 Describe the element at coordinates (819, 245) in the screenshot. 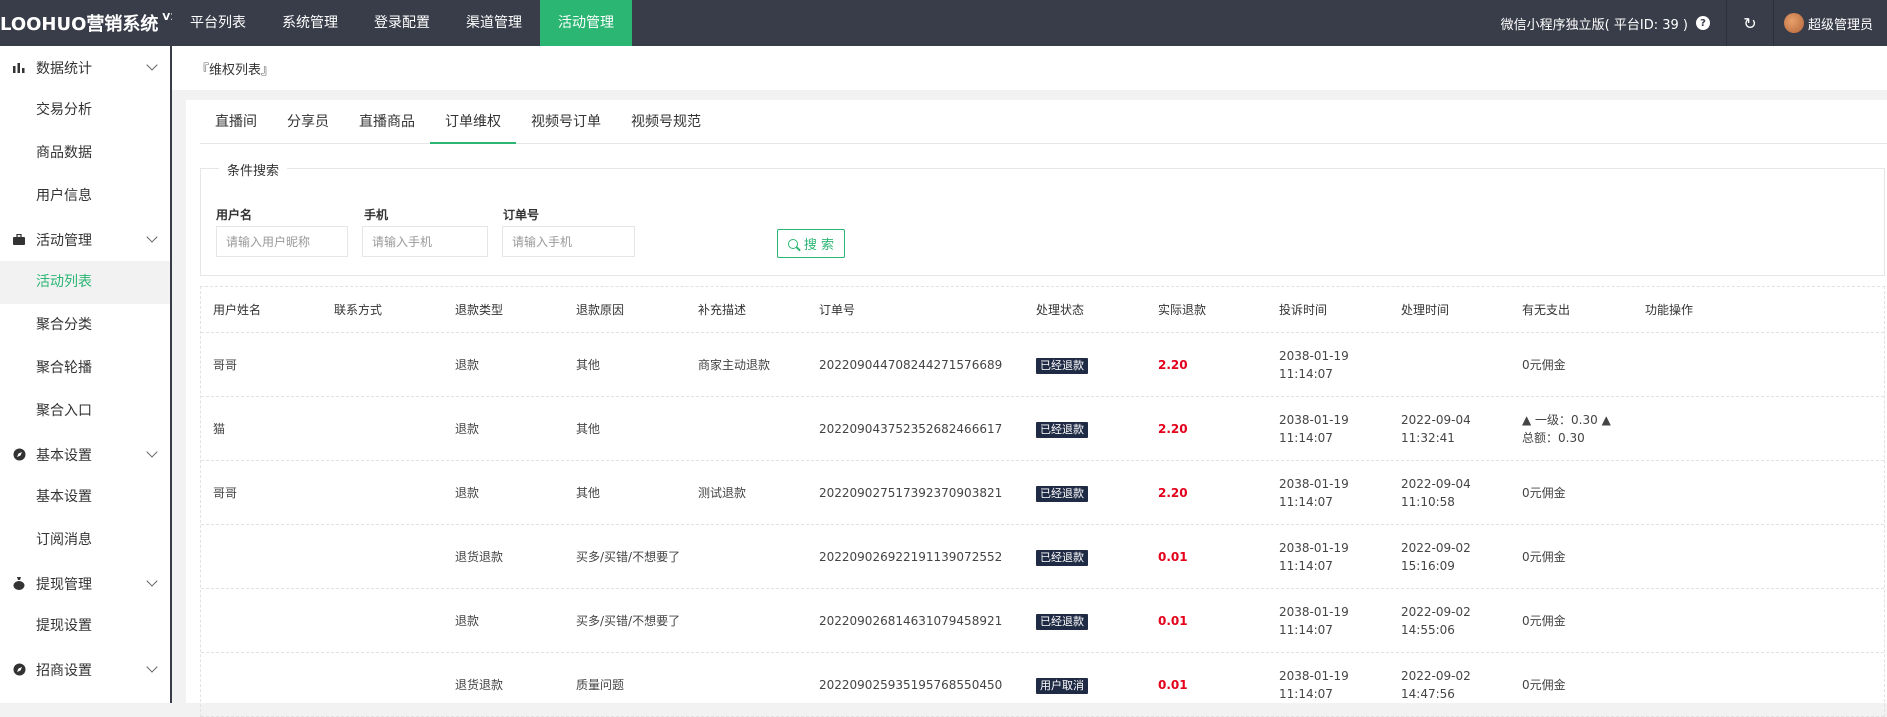

I see `search-button-label: 搜 索` at that location.